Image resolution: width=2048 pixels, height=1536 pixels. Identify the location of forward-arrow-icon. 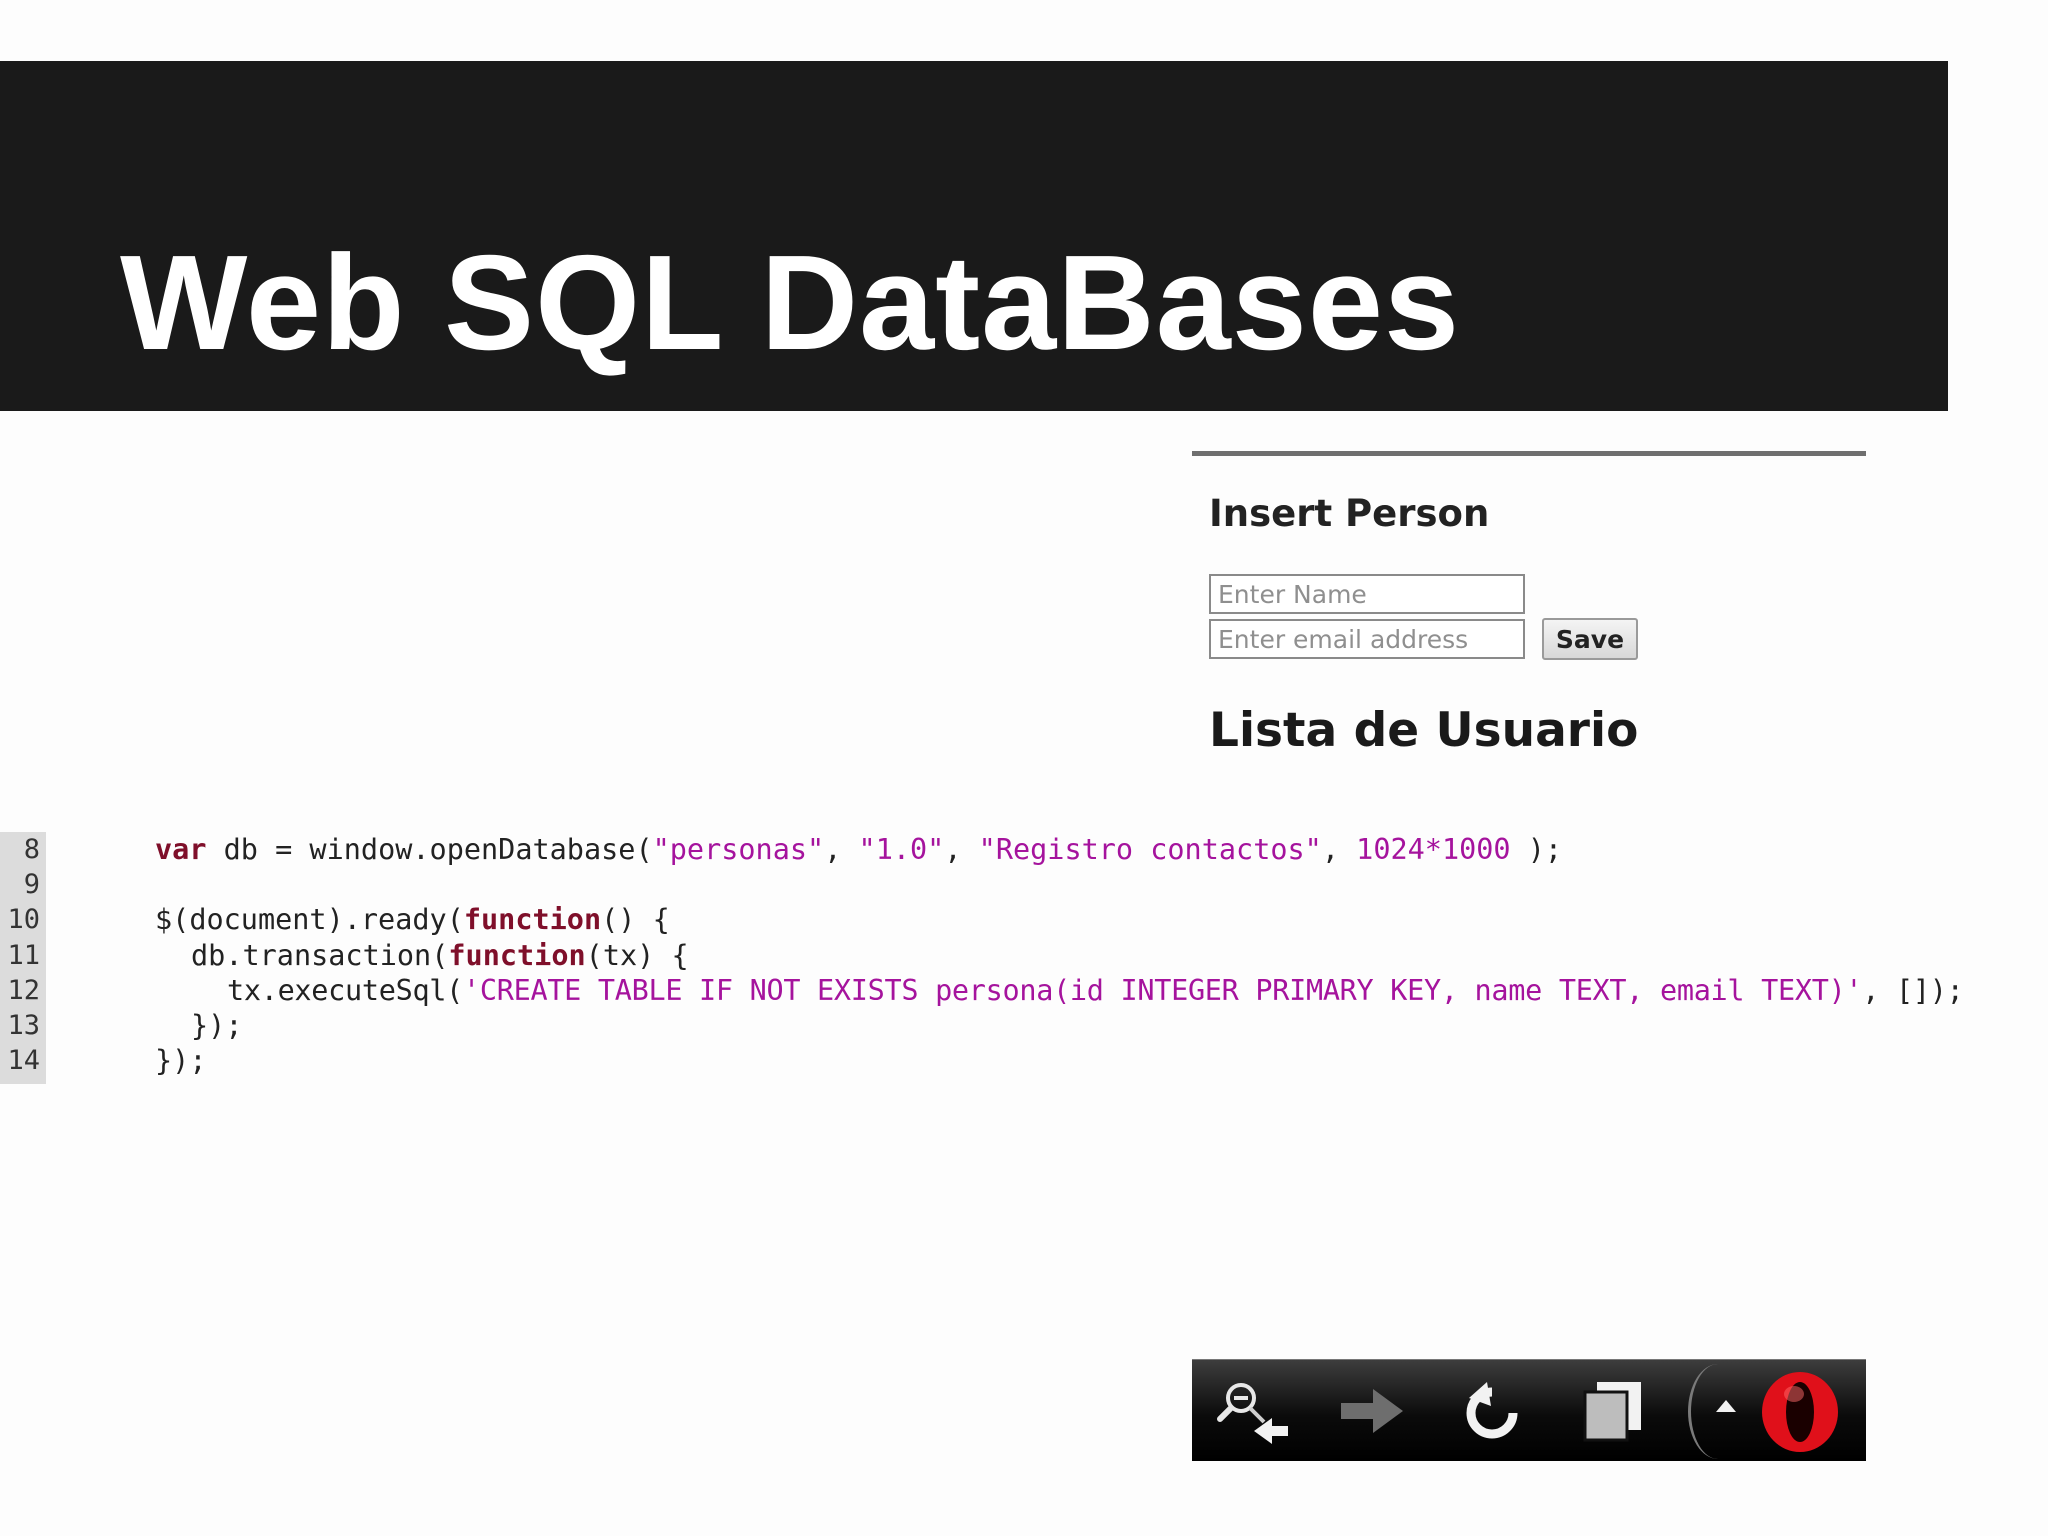
(1372, 1410).